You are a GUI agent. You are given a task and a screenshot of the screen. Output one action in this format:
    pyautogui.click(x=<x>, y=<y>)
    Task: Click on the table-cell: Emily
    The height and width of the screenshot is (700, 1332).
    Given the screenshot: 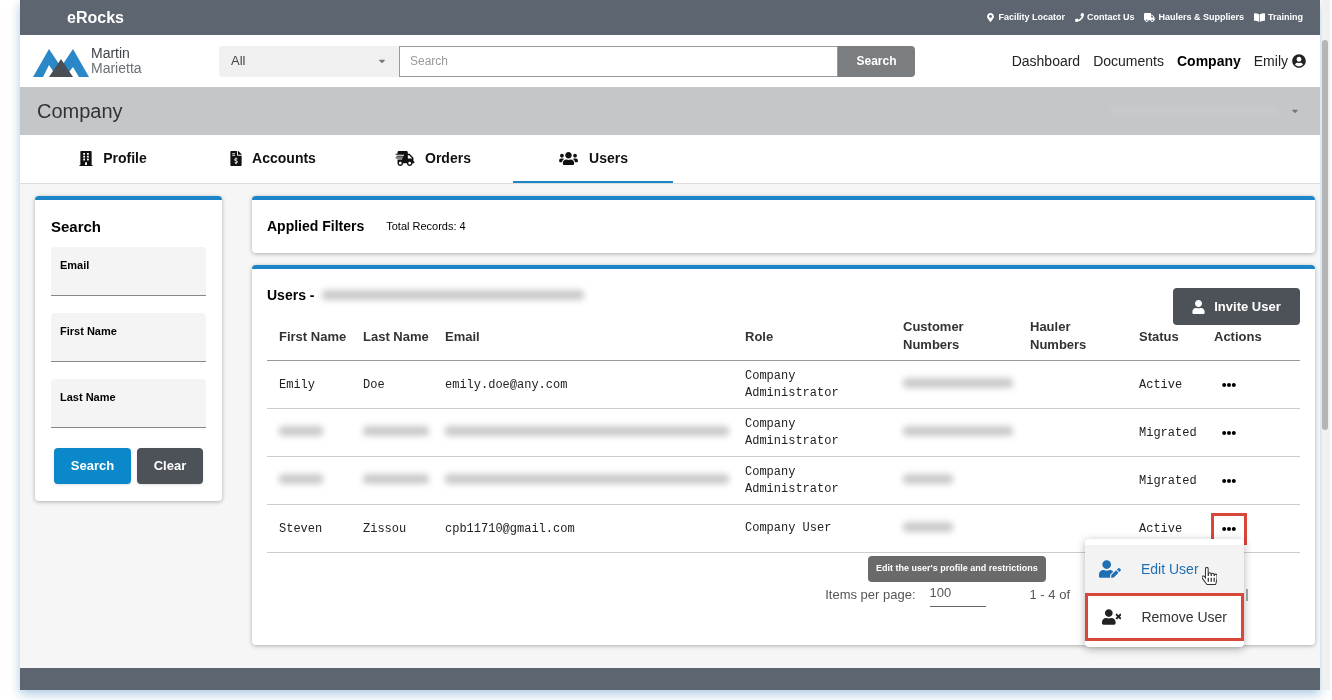 What is the action you would take?
    pyautogui.click(x=297, y=384)
    